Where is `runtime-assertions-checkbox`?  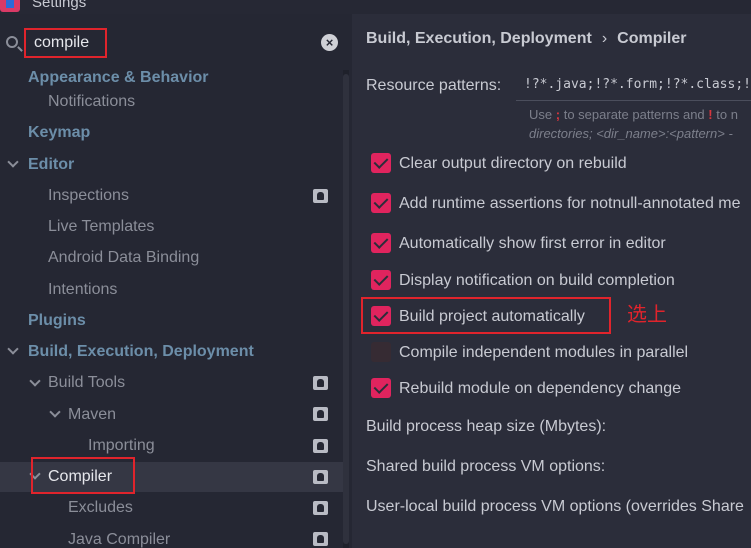 runtime-assertions-checkbox is located at coordinates (381, 203).